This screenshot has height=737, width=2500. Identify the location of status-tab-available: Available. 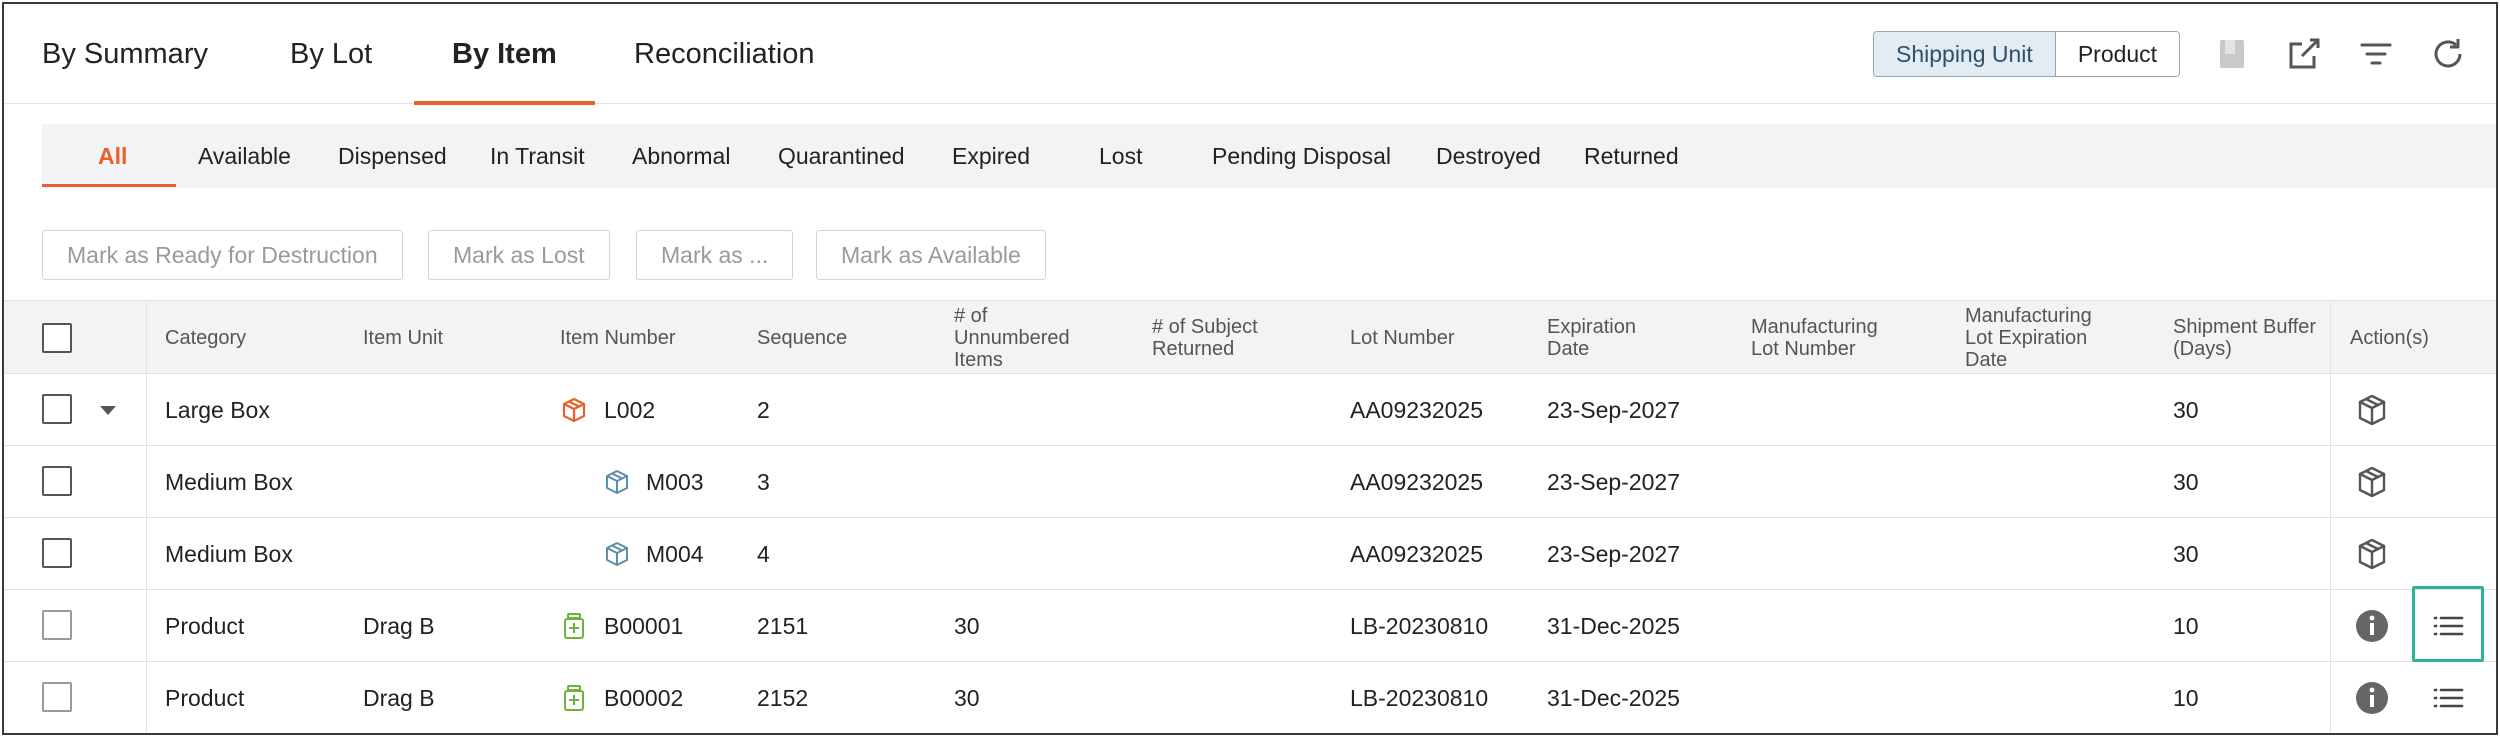
(244, 156).